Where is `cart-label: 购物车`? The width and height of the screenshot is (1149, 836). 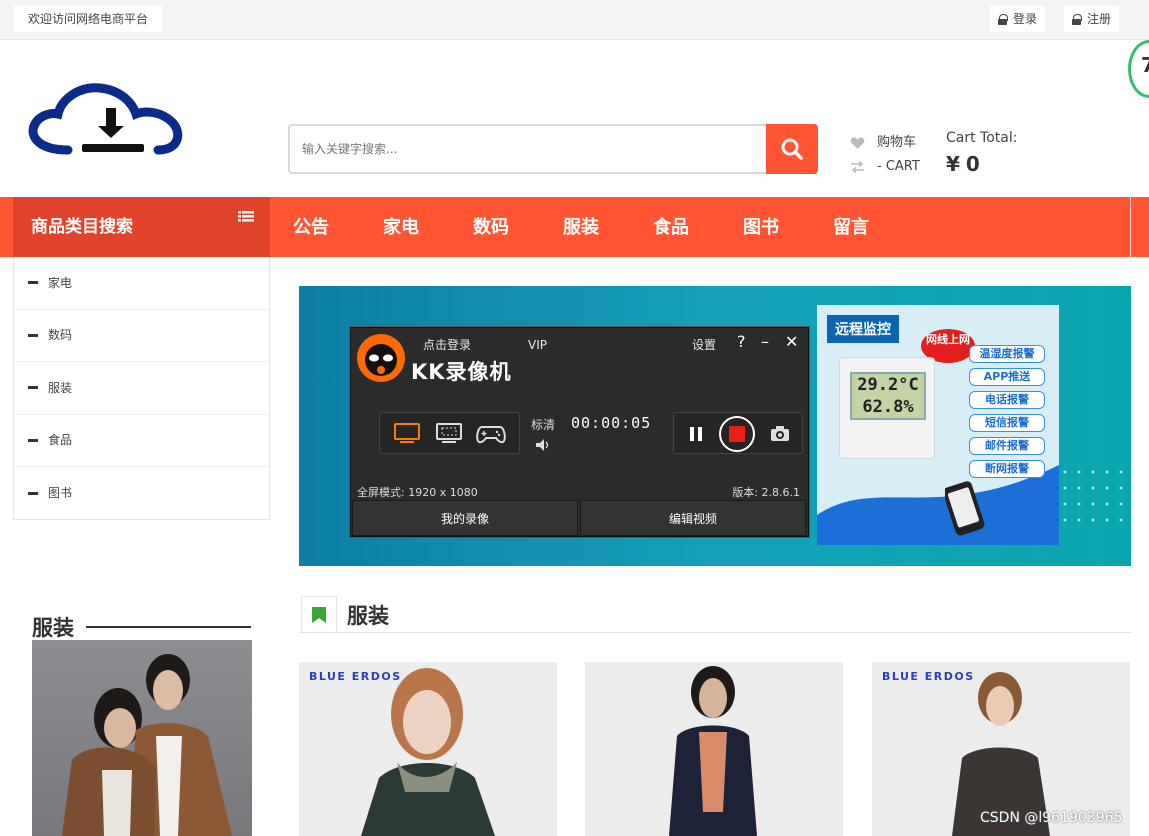
cart-label: 购物车 is located at coordinates (897, 142).